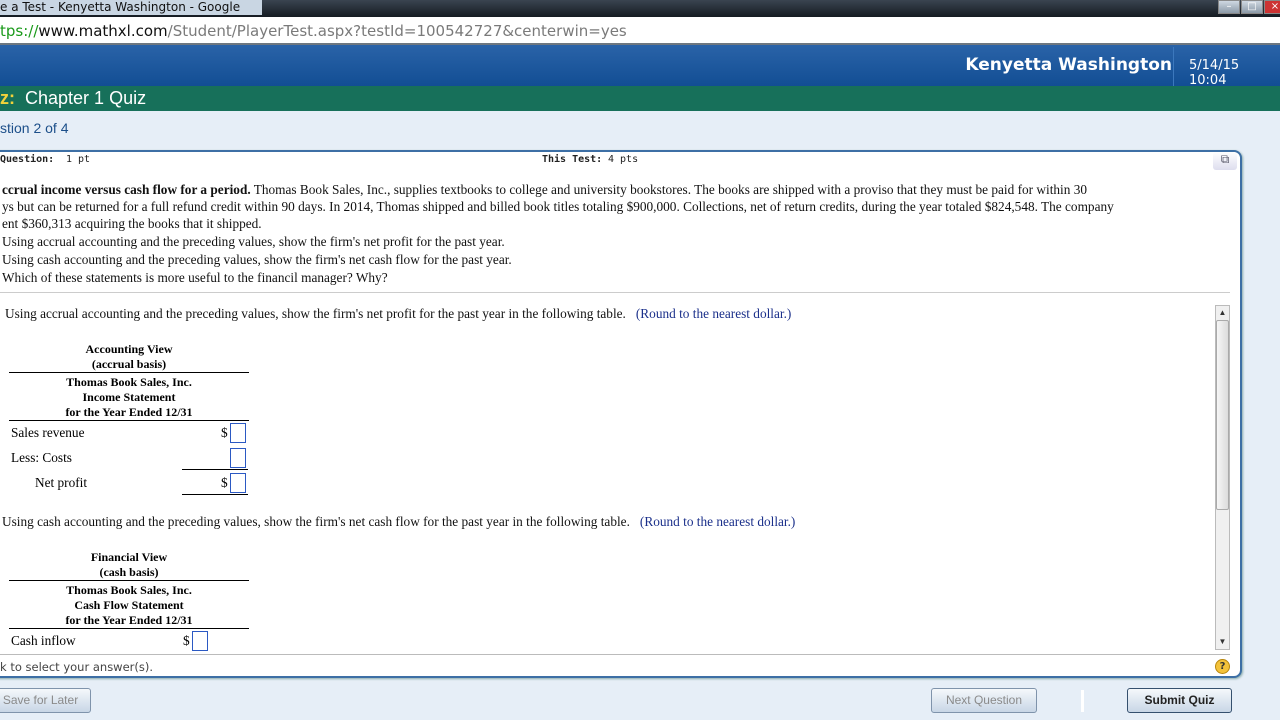  What do you see at coordinates (1222, 666) in the screenshot?
I see `help-icon: ?` at bounding box center [1222, 666].